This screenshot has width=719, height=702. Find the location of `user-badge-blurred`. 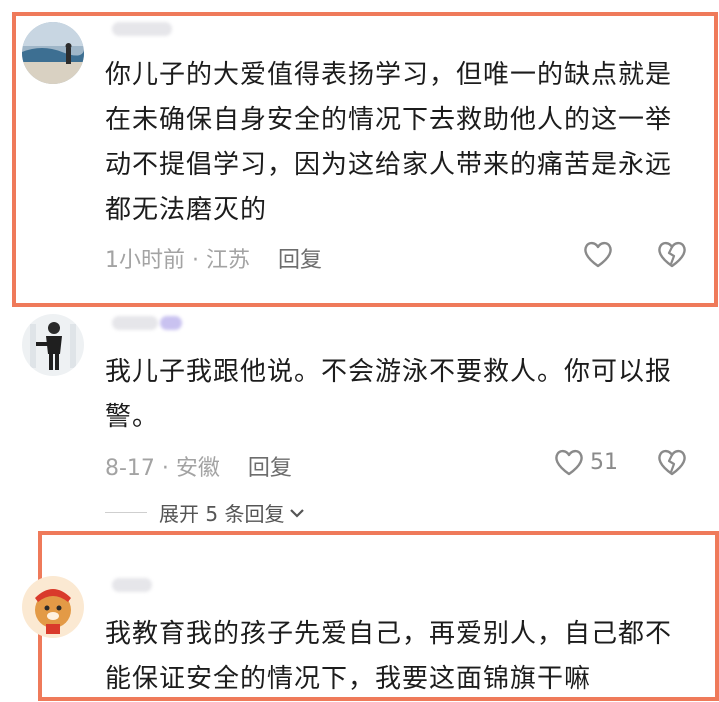

user-badge-blurred is located at coordinates (171, 323).